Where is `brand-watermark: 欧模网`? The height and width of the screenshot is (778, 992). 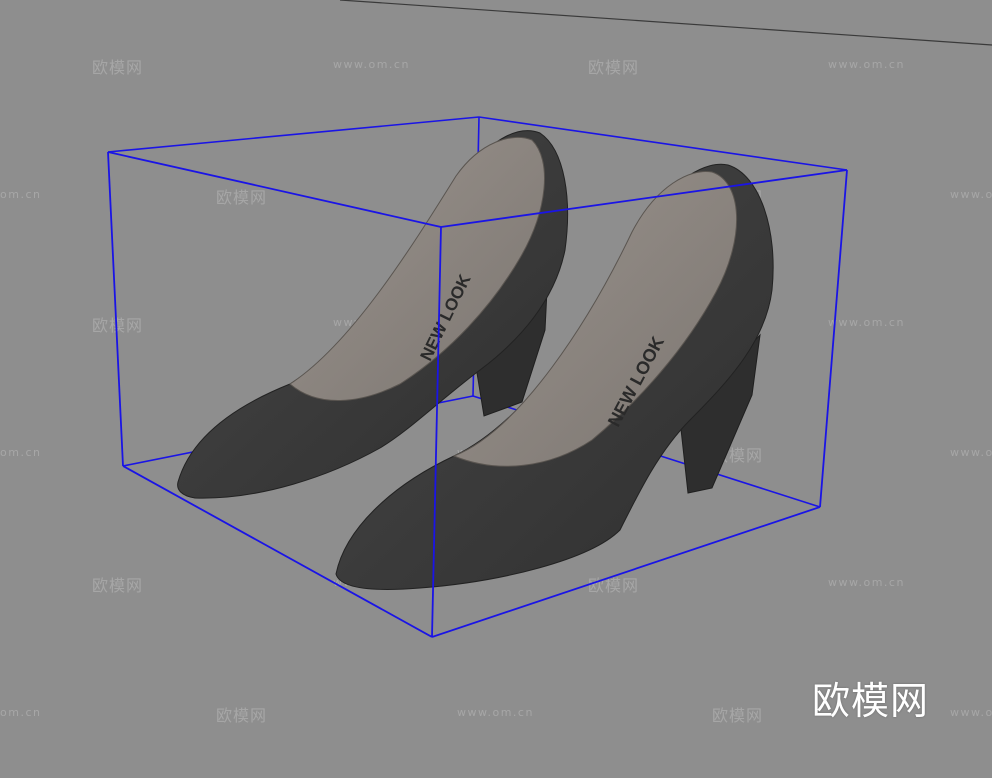
brand-watermark: 欧模网 is located at coordinates (871, 701).